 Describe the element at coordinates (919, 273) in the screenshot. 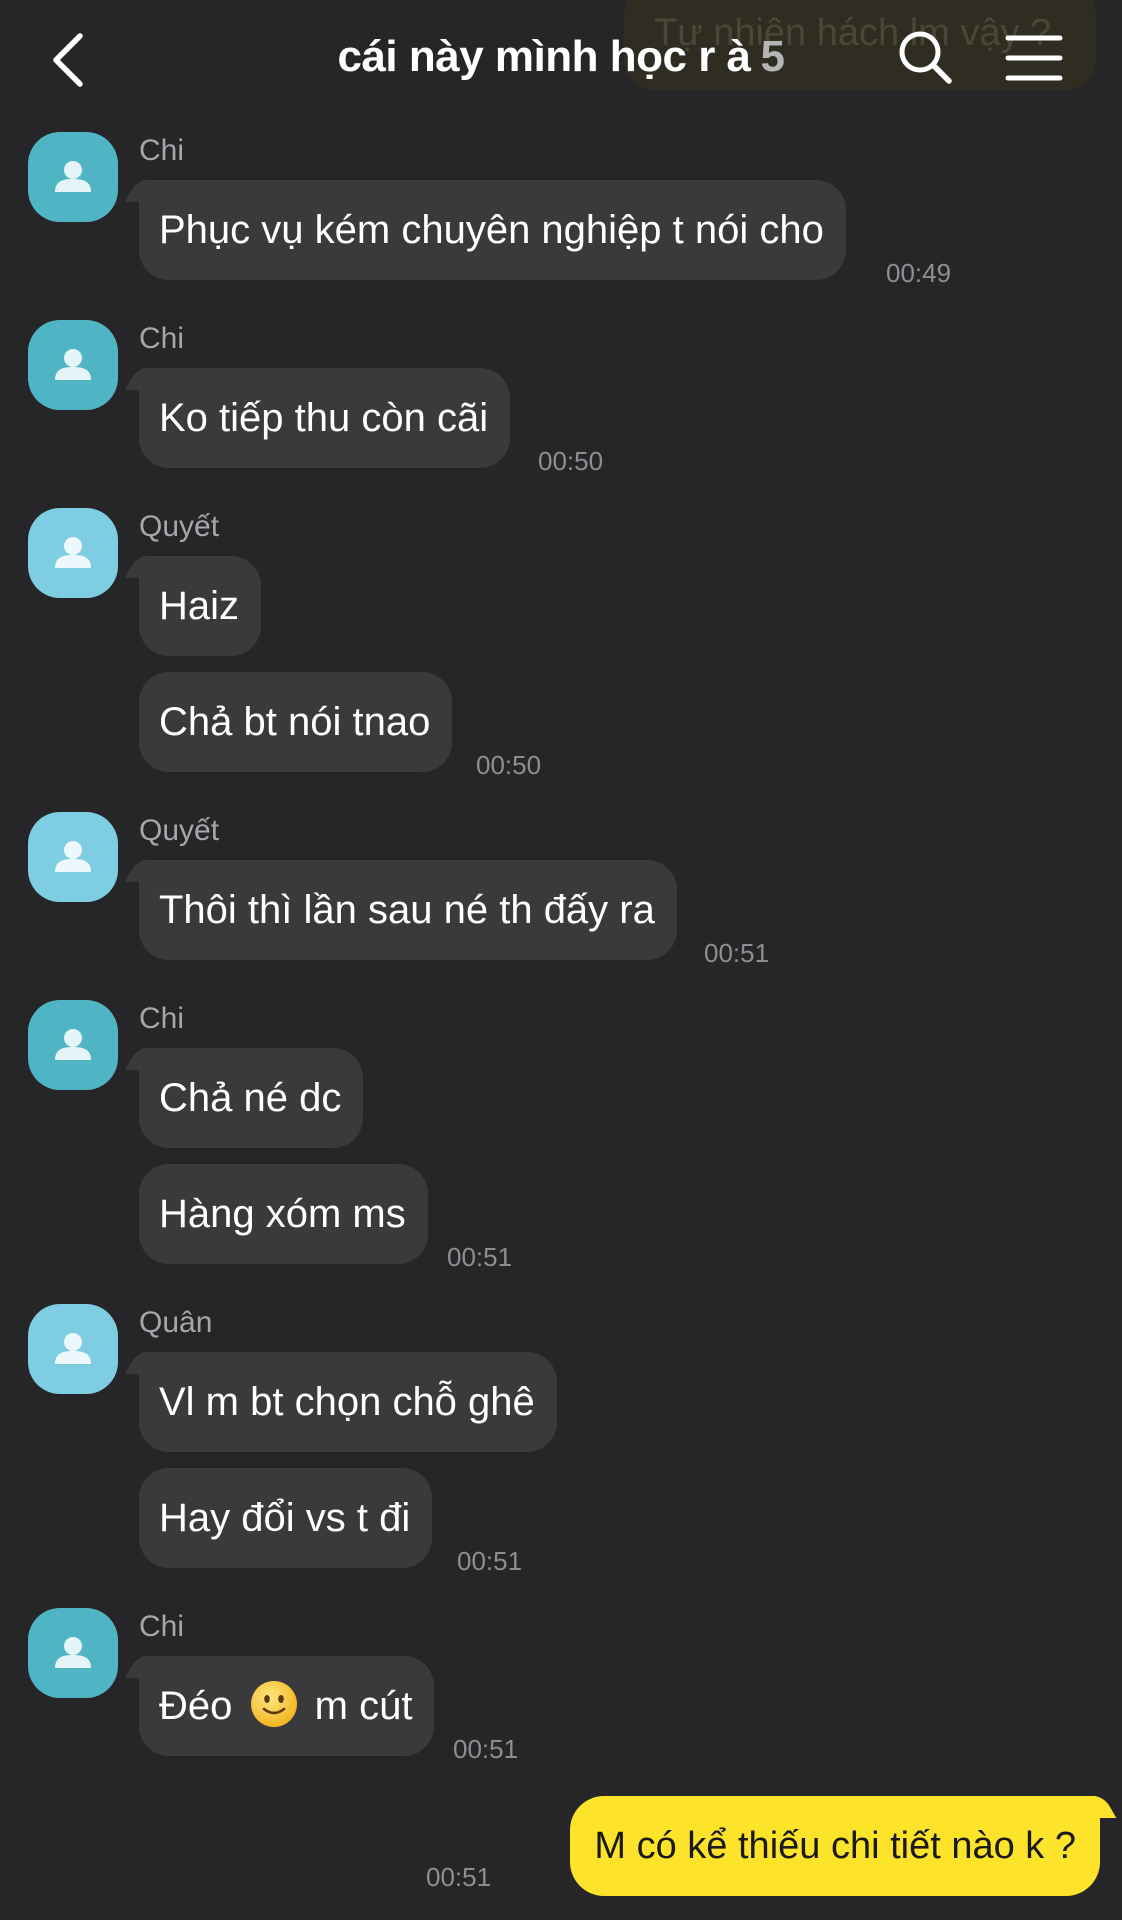

I see `message-time: 00:49` at that location.